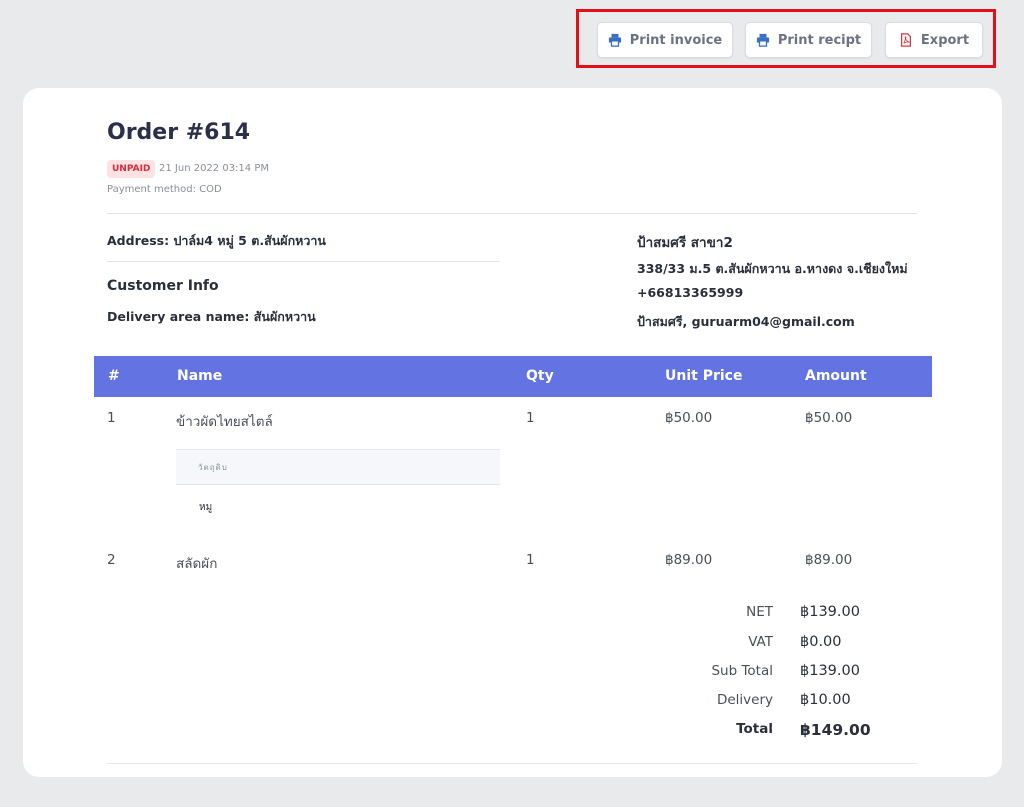 Image resolution: width=1024 pixels, height=807 pixels. I want to click on print-receipt-button: Print recipt, so click(808, 40).